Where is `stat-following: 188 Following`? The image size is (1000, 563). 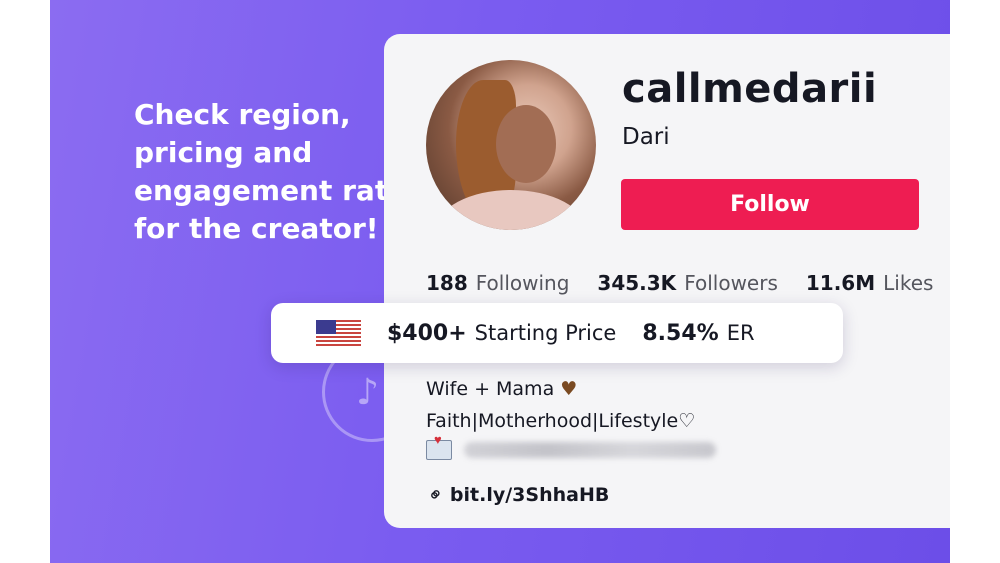 stat-following: 188 Following is located at coordinates (497, 283).